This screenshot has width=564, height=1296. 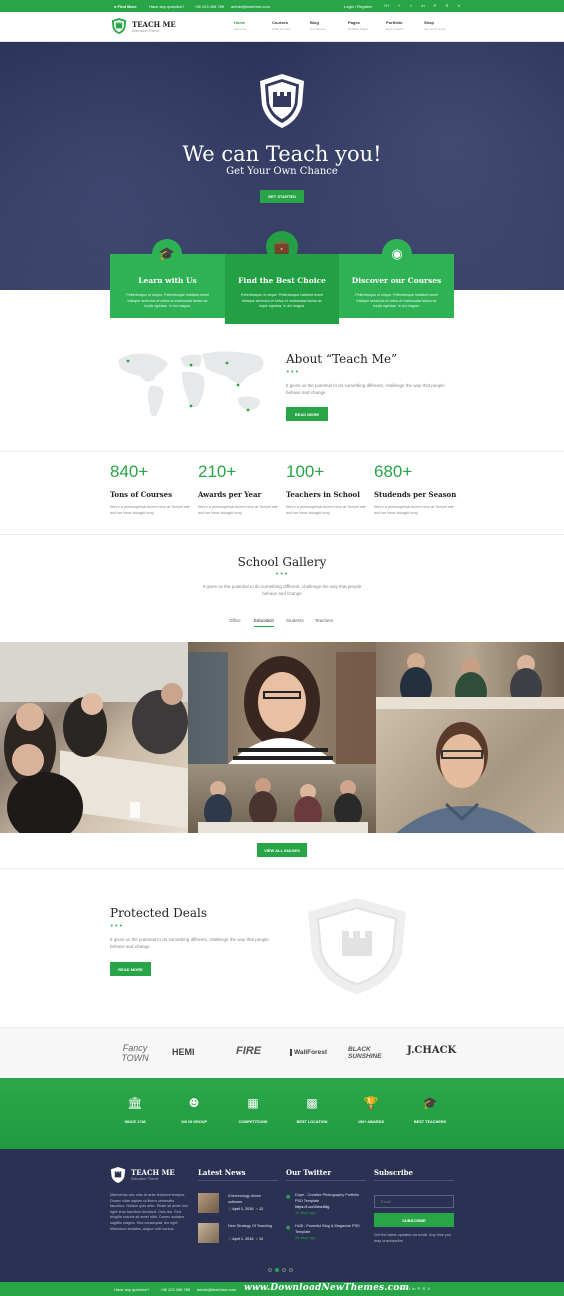 I want to click on divider, so click(x=238, y=1180).